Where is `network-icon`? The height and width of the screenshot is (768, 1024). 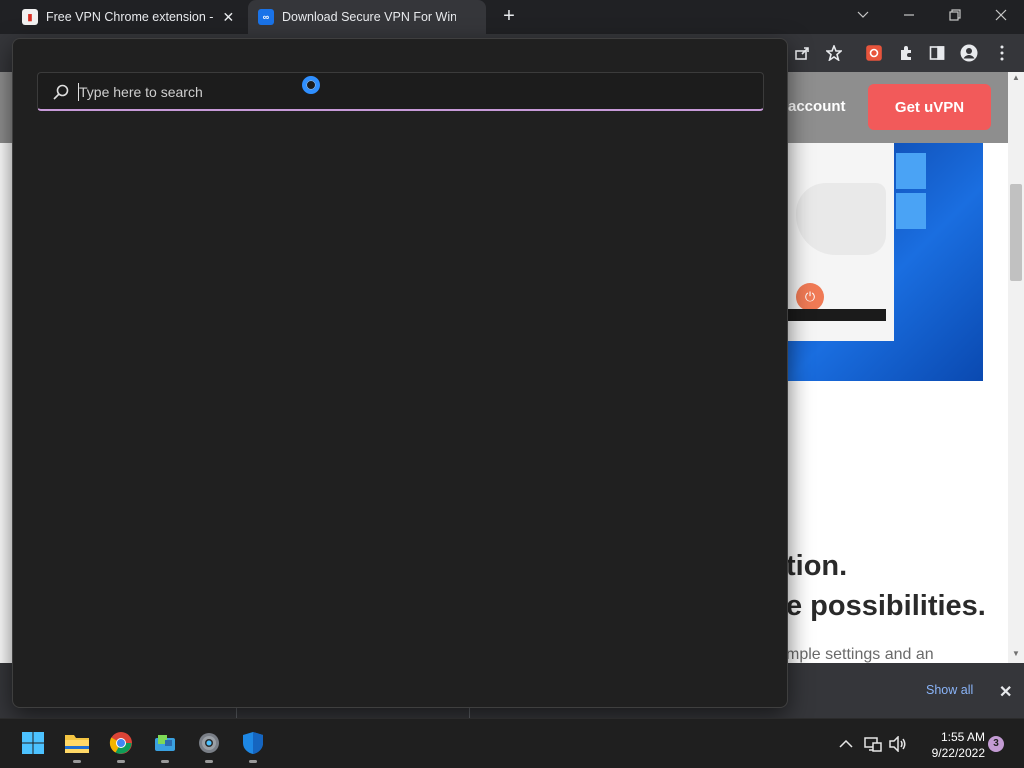 network-icon is located at coordinates (873, 744).